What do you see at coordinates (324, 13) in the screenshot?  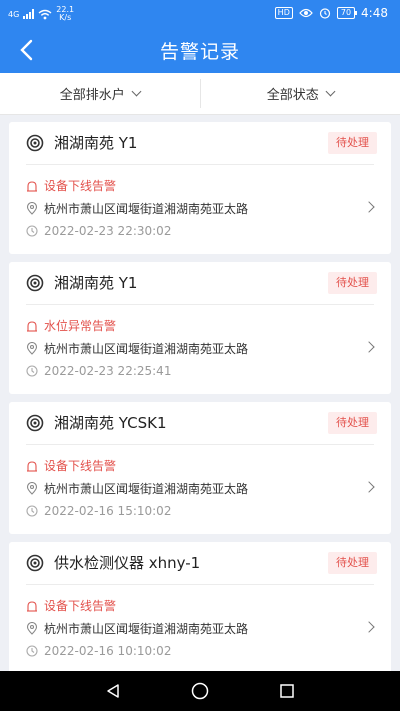 I see `alarm-clock-icon` at bounding box center [324, 13].